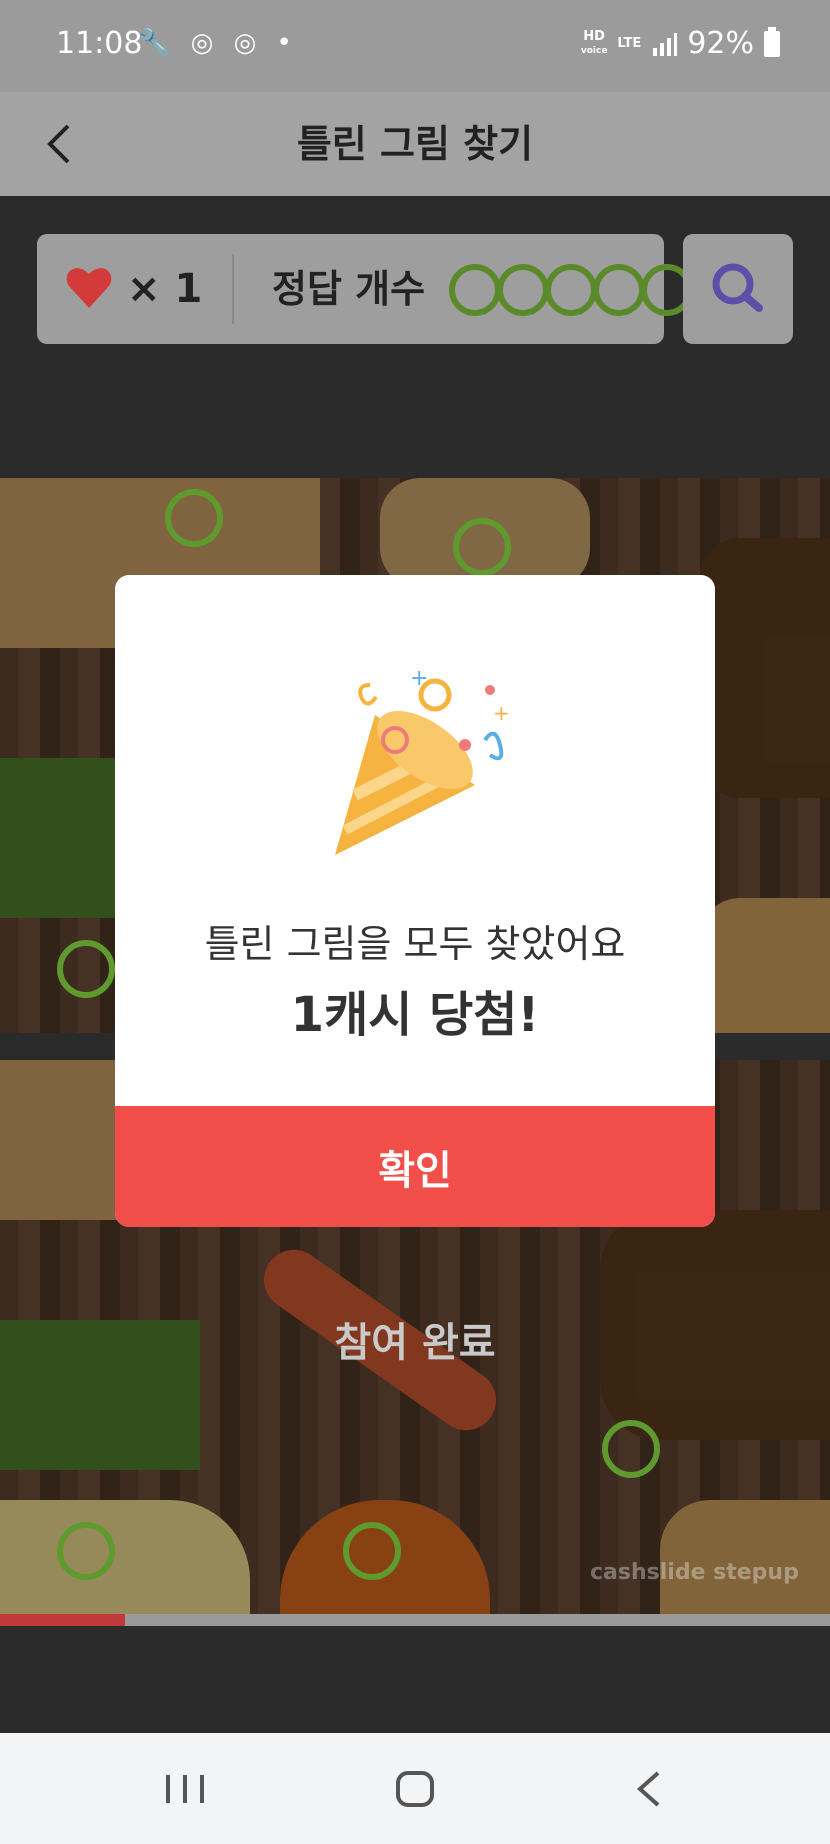 This screenshot has width=830, height=1844. I want to click on completed-label: 참여 완료, so click(415, 1343).